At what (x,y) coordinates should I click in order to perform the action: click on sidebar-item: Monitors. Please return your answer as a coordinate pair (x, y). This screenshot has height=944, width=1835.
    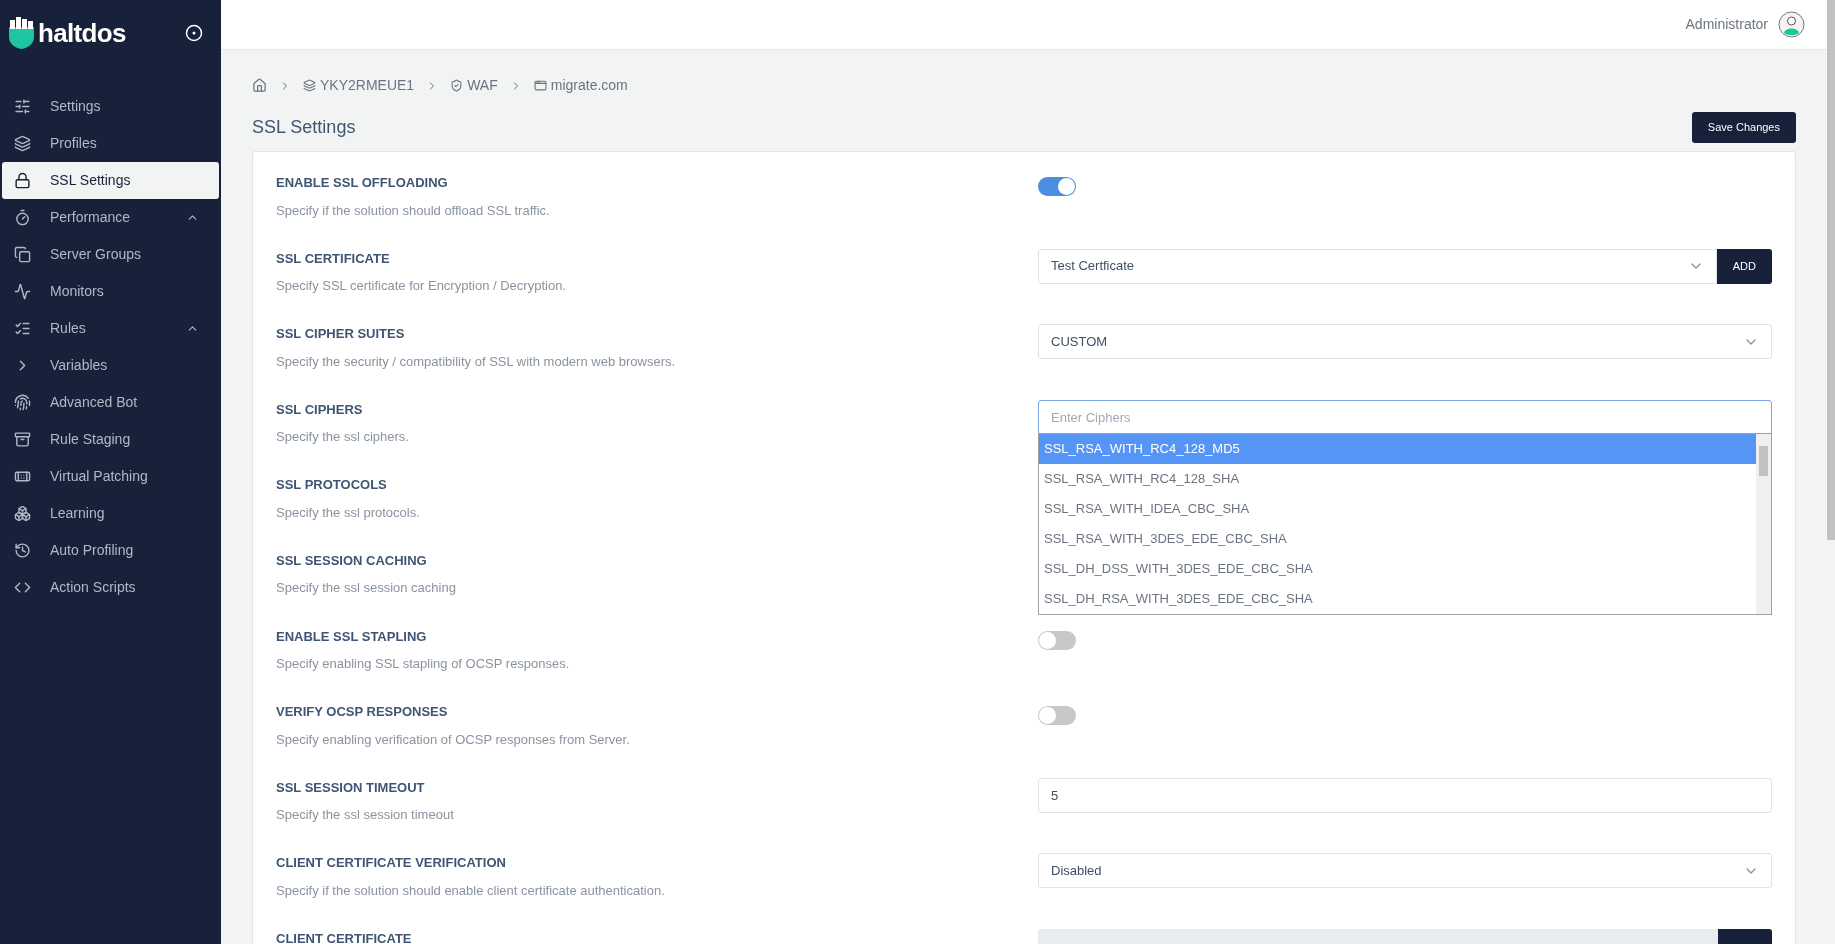
    Looking at the image, I should click on (110, 291).